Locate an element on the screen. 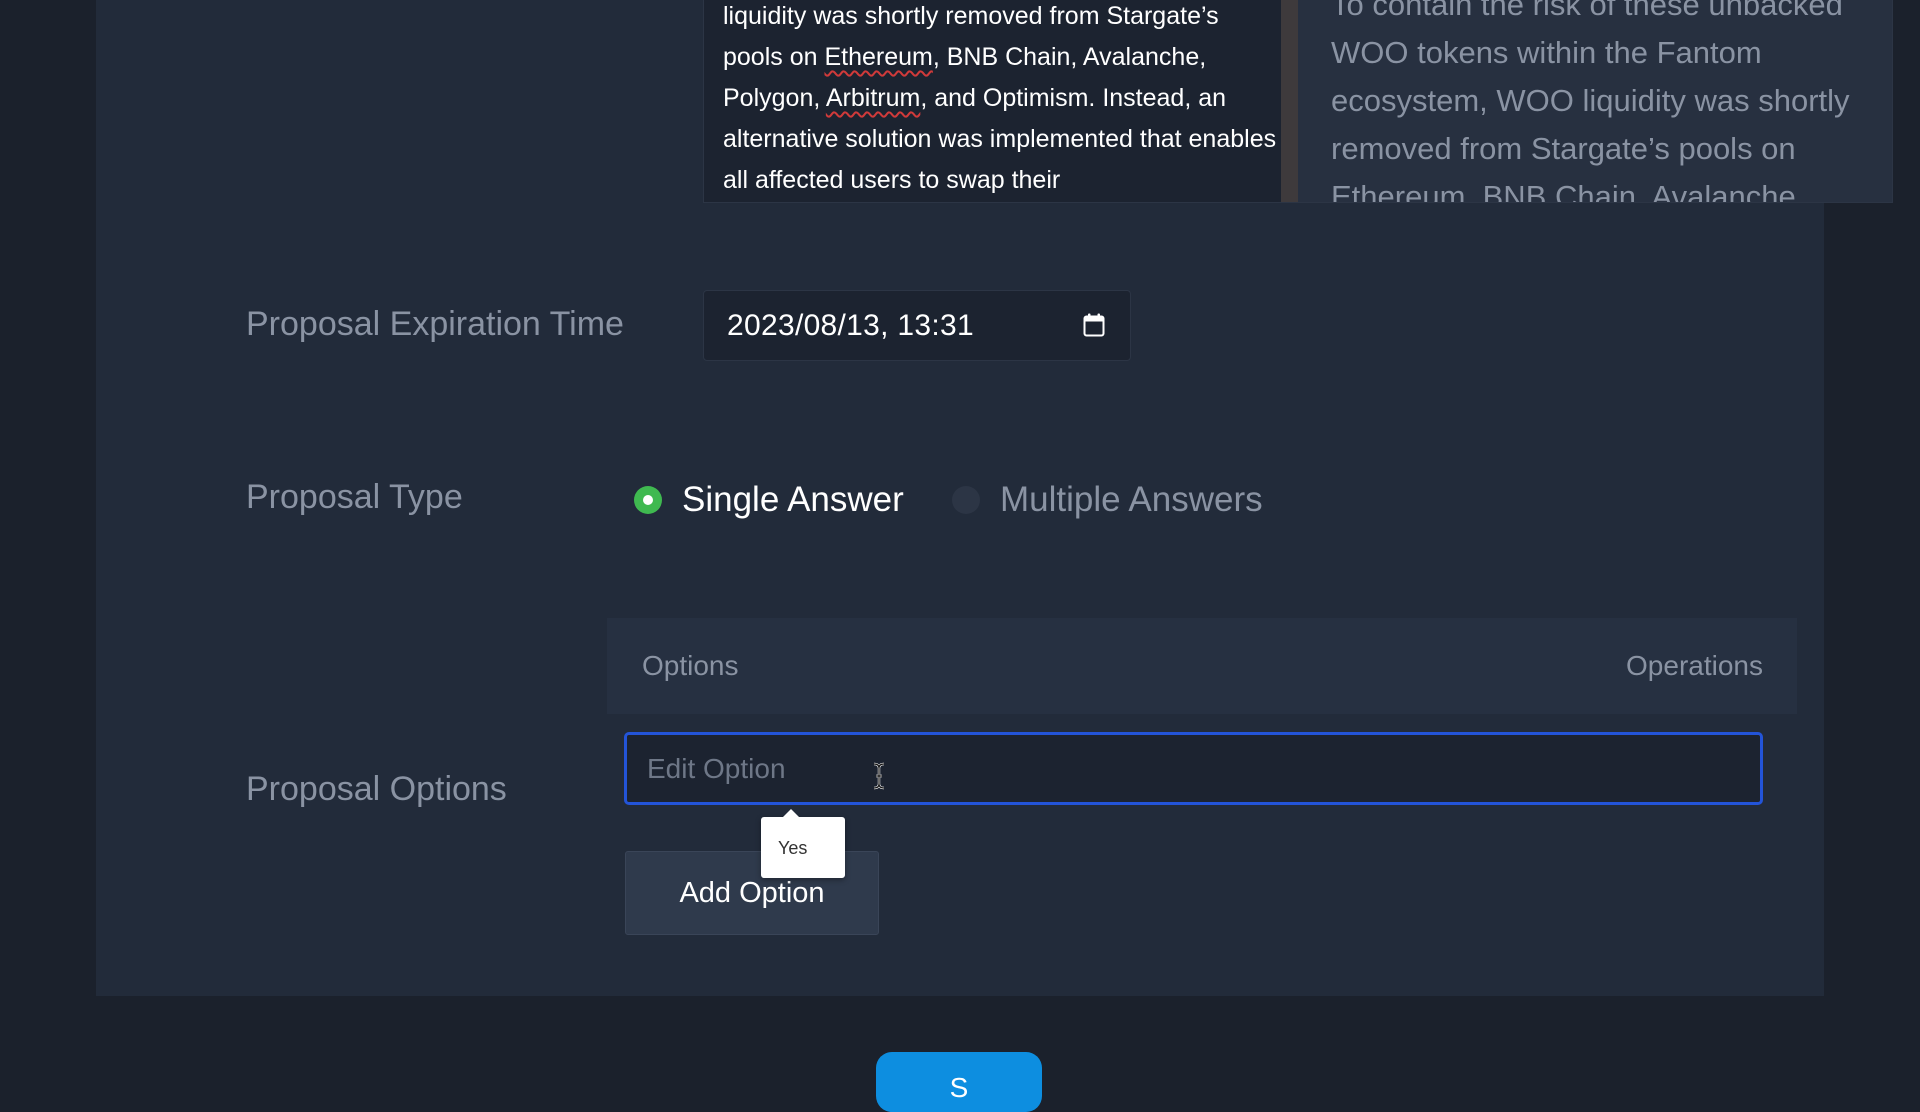 Image resolution: width=1920 pixels, height=1112 pixels. radio-multiple-answers: Multiple Answers is located at coordinates (1107, 500).